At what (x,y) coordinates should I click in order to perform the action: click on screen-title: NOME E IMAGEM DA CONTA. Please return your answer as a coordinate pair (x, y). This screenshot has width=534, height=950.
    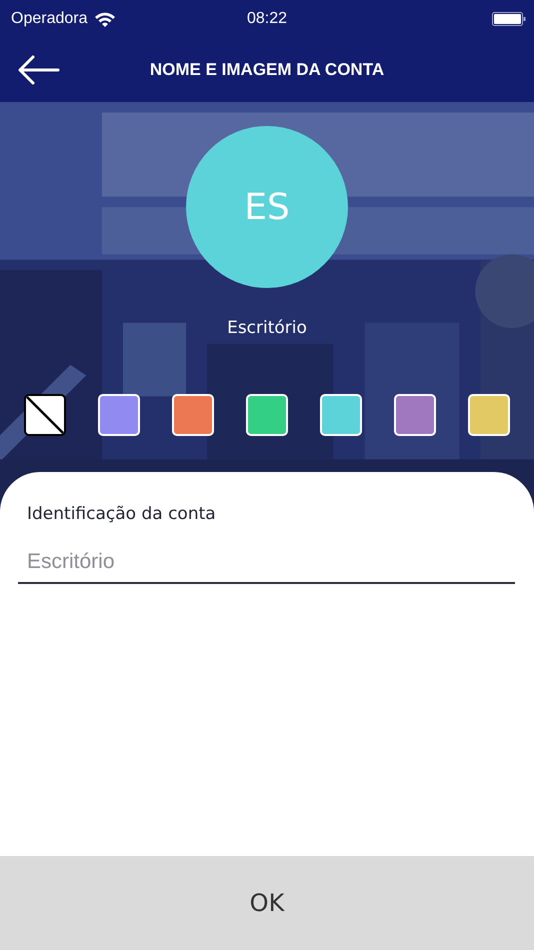
    Looking at the image, I should click on (267, 70).